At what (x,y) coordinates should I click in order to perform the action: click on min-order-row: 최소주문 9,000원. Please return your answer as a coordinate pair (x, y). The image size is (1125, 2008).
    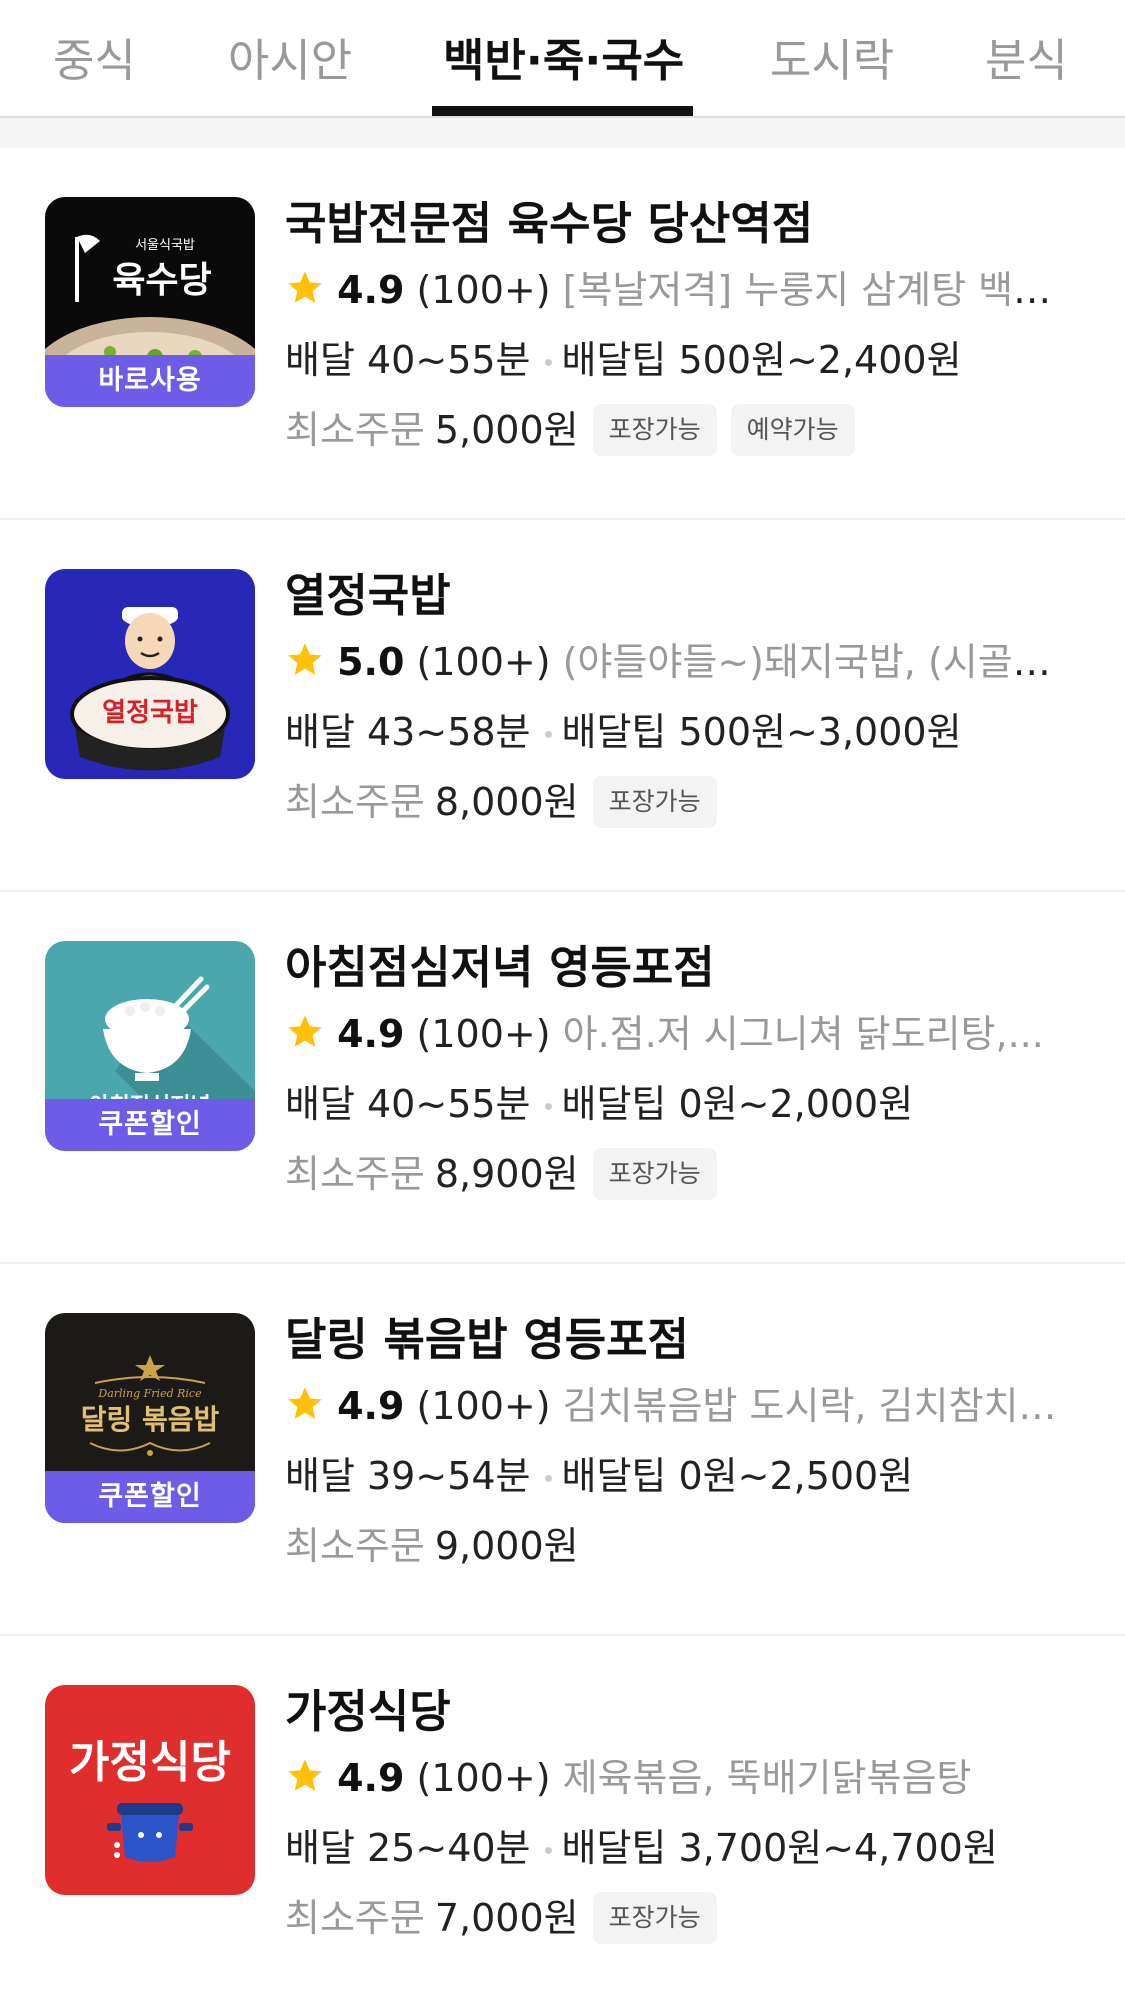
    Looking at the image, I should click on (685, 1546).